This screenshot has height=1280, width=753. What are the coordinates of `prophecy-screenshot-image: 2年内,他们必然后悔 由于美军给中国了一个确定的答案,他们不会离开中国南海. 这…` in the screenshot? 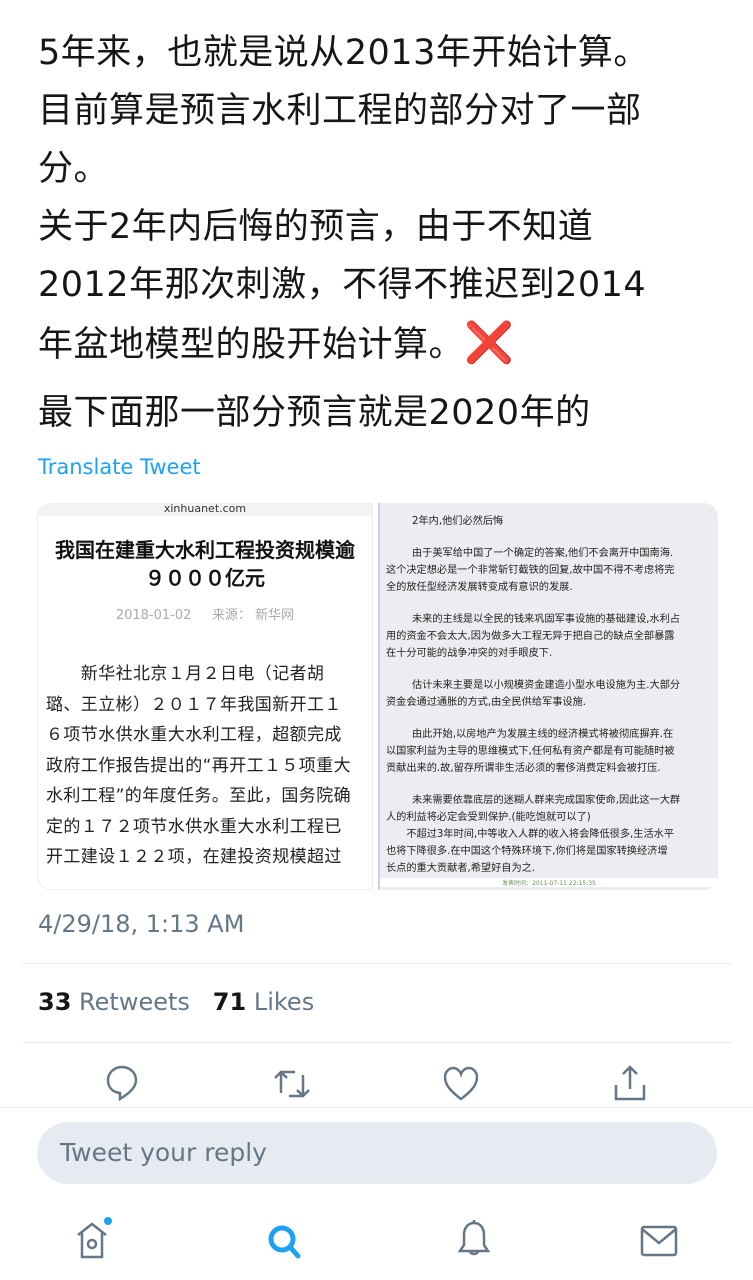 It's located at (548, 696).